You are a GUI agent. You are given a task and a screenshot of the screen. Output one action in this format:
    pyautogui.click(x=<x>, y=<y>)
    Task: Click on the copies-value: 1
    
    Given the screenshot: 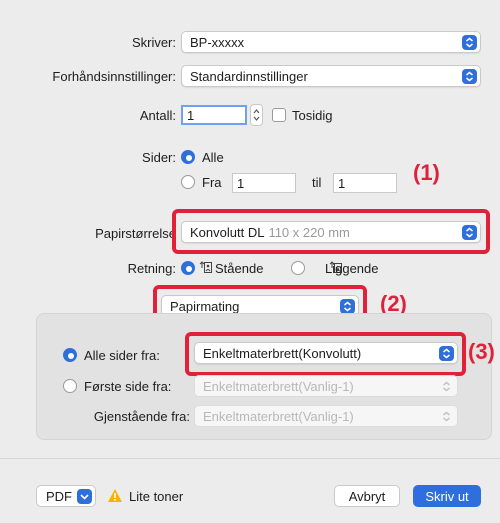 What is the action you would take?
    pyautogui.click(x=191, y=115)
    